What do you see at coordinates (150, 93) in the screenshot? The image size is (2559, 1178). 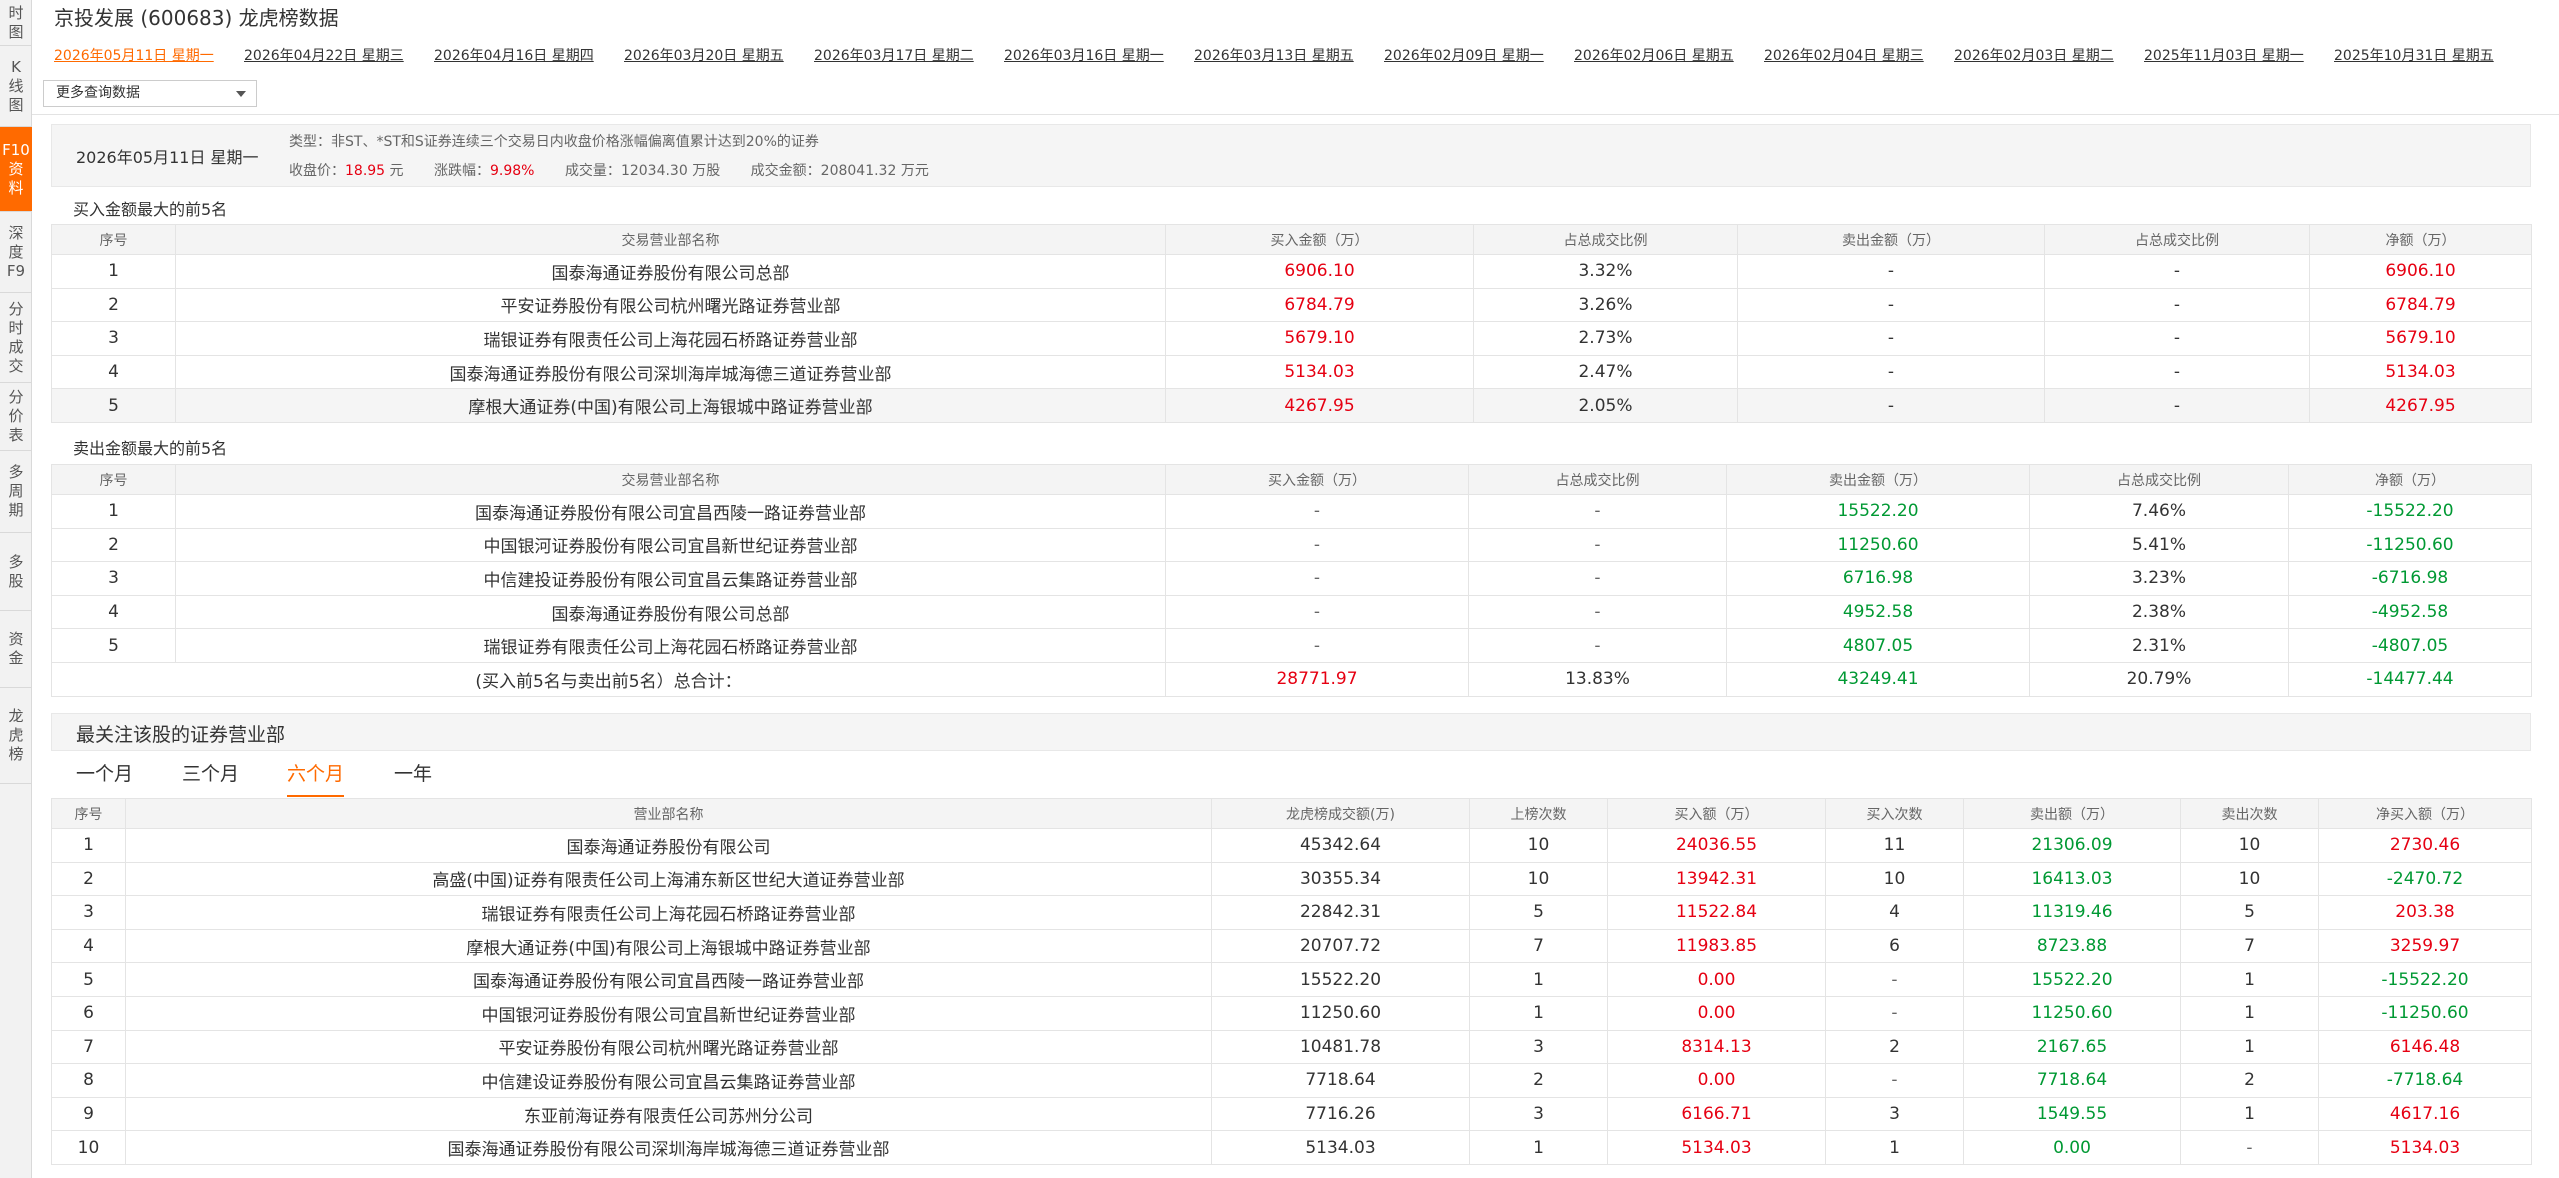 I see `more-query-dropdown: 更多查询数据` at bounding box center [150, 93].